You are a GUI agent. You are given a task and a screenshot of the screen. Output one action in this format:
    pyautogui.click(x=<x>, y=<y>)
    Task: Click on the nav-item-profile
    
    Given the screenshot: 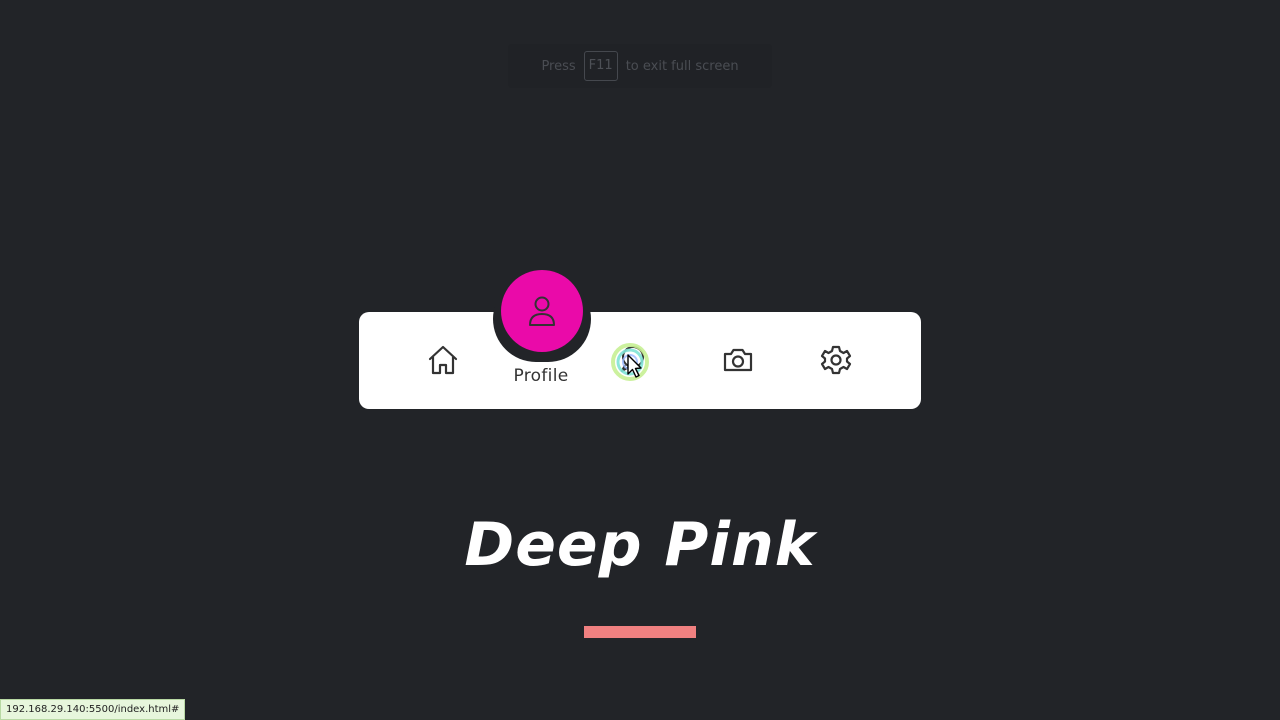 What is the action you would take?
    pyautogui.click(x=542, y=311)
    